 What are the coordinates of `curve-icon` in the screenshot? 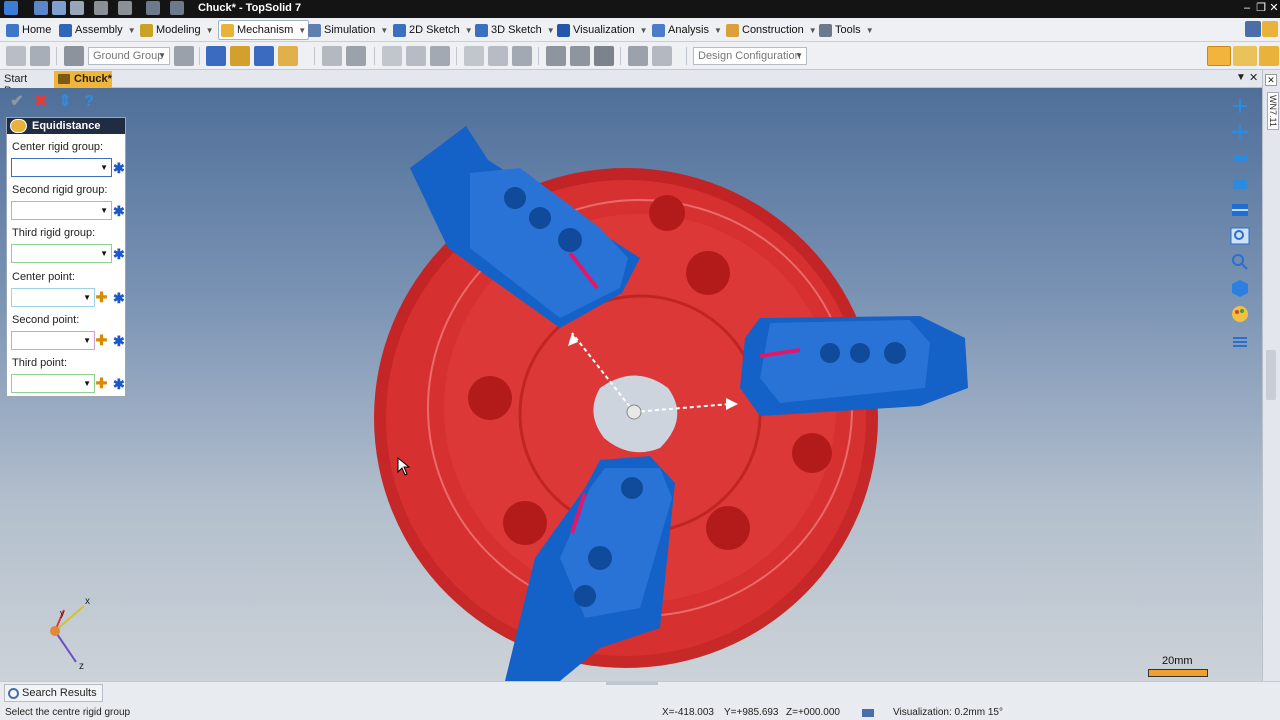 It's located at (474, 56).